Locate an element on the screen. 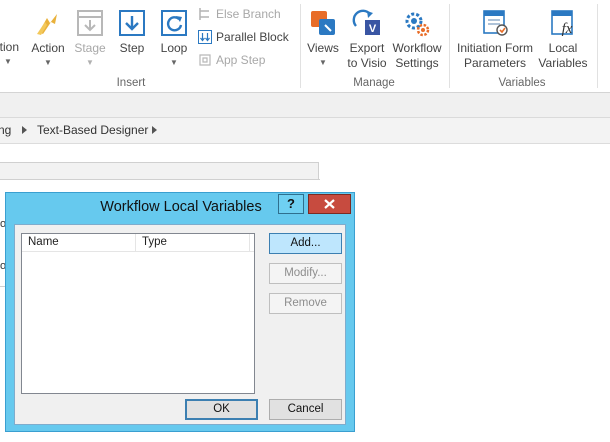  ok-button: OK is located at coordinates (221, 409).